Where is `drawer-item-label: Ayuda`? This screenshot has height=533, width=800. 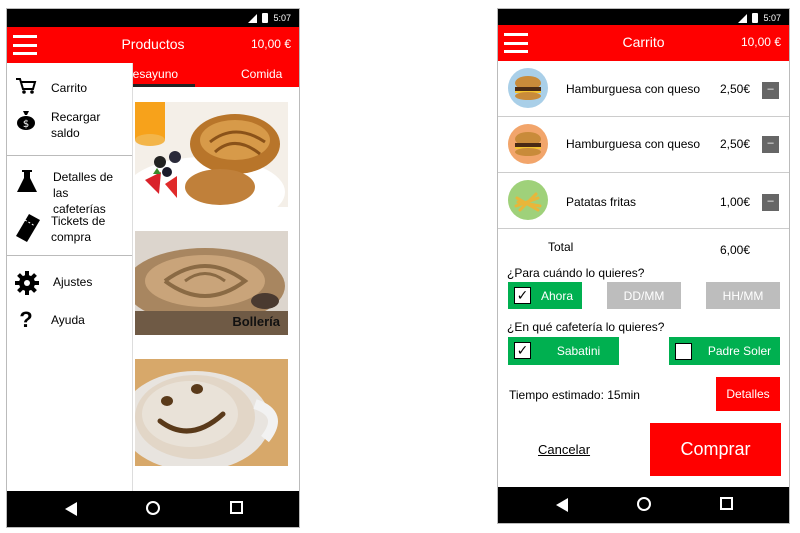 drawer-item-label: Ayuda is located at coordinates (68, 320).